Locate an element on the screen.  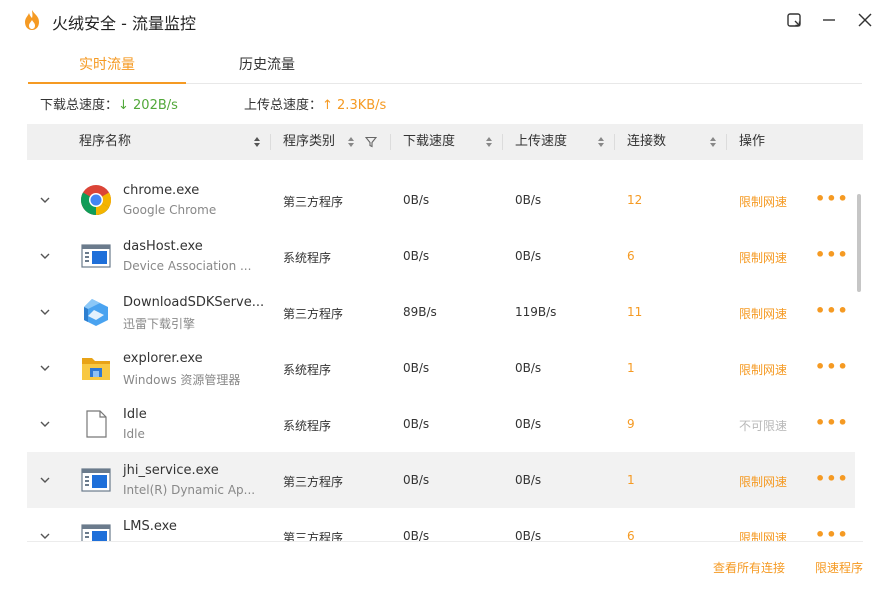
huorong-logo-icon is located at coordinates (32, 20).